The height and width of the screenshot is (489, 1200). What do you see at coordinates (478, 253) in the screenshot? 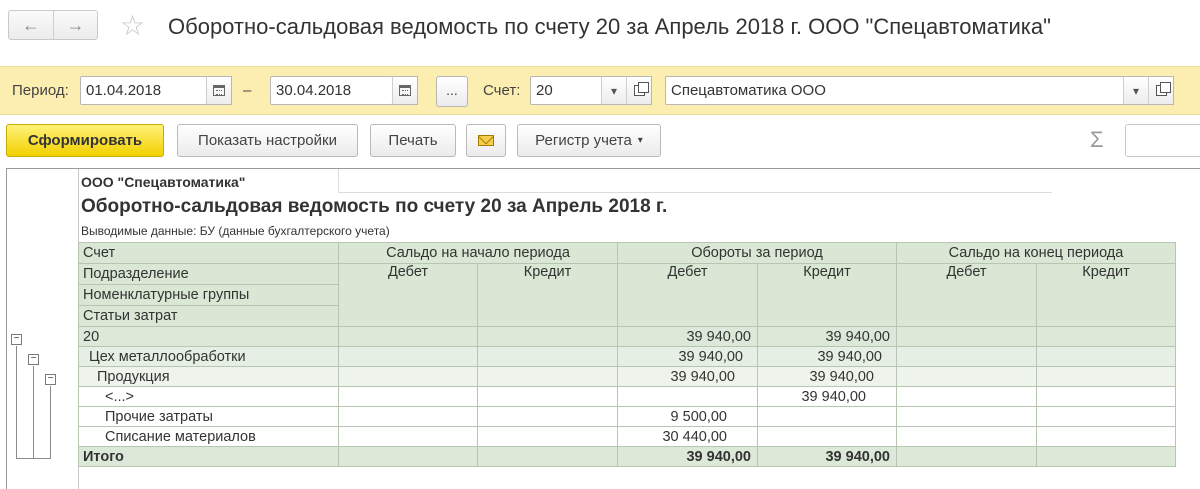
I see `header-opening-balance: Сальдо на начало периода` at bounding box center [478, 253].